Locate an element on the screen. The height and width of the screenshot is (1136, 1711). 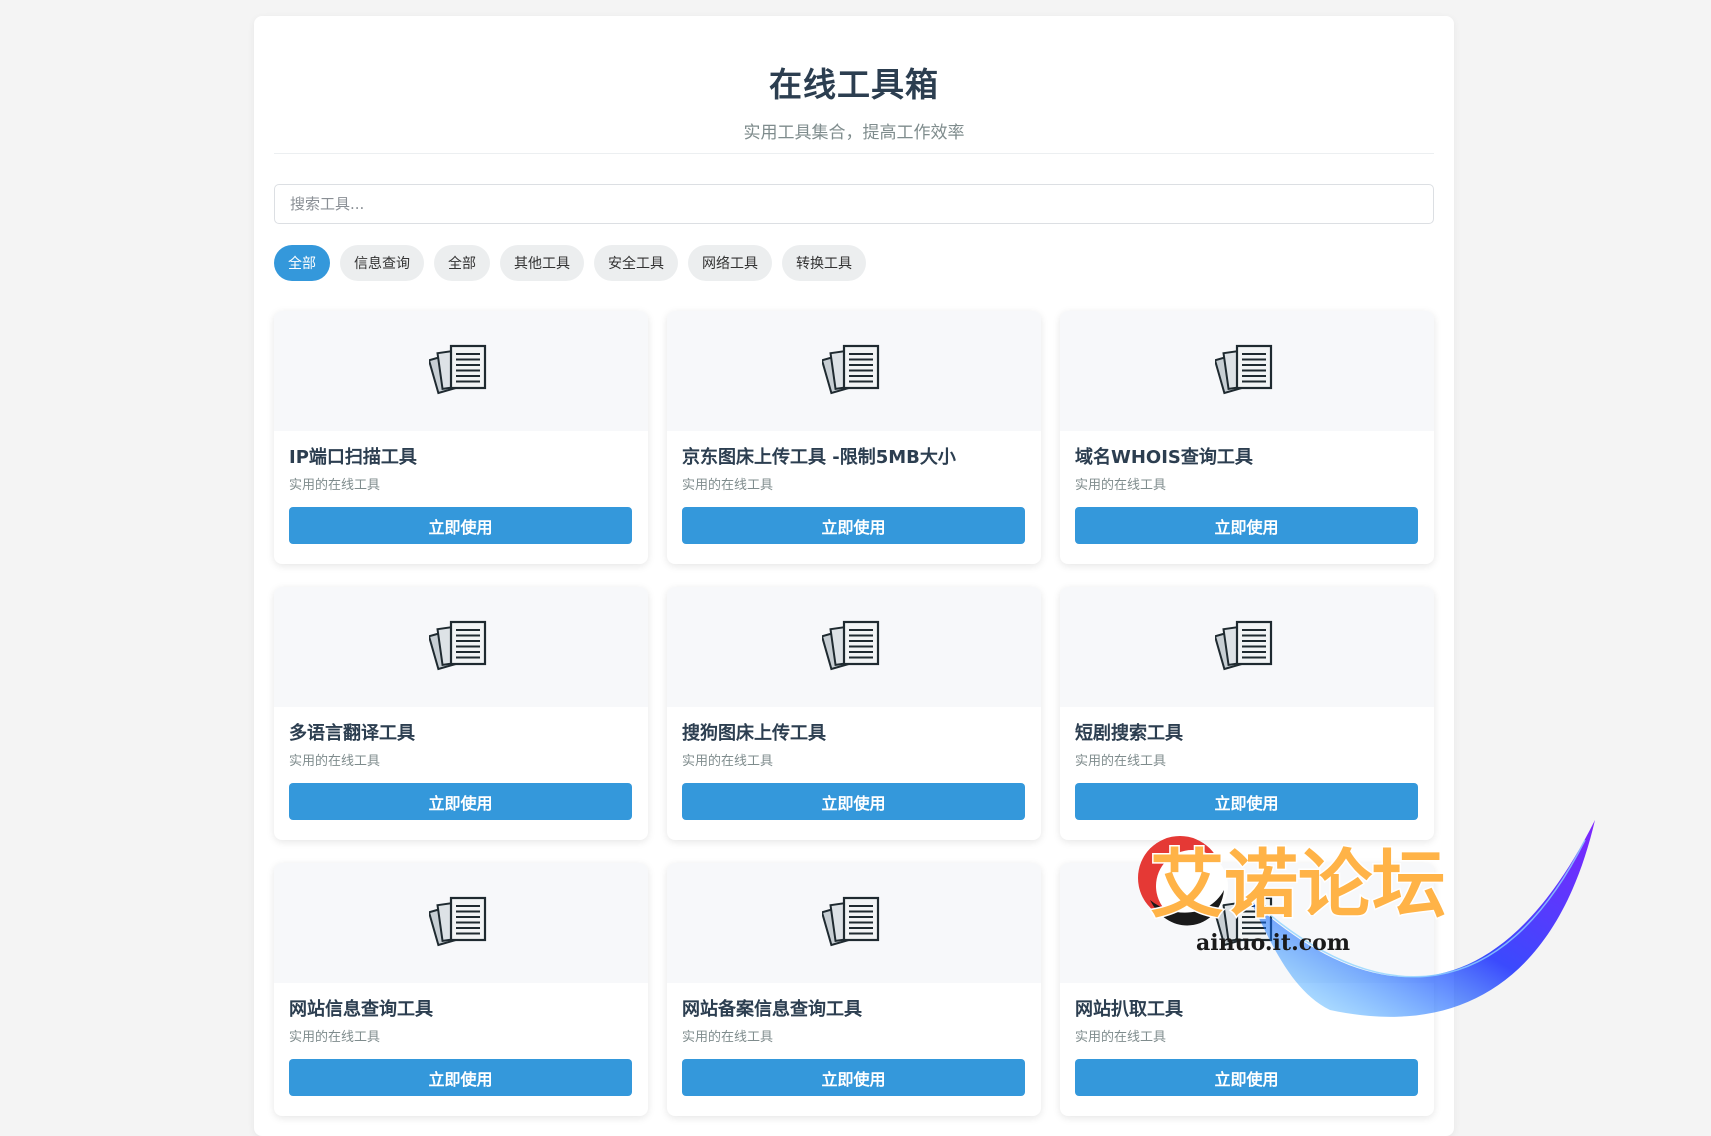
filter-chip: 信息查询 is located at coordinates (382, 263).